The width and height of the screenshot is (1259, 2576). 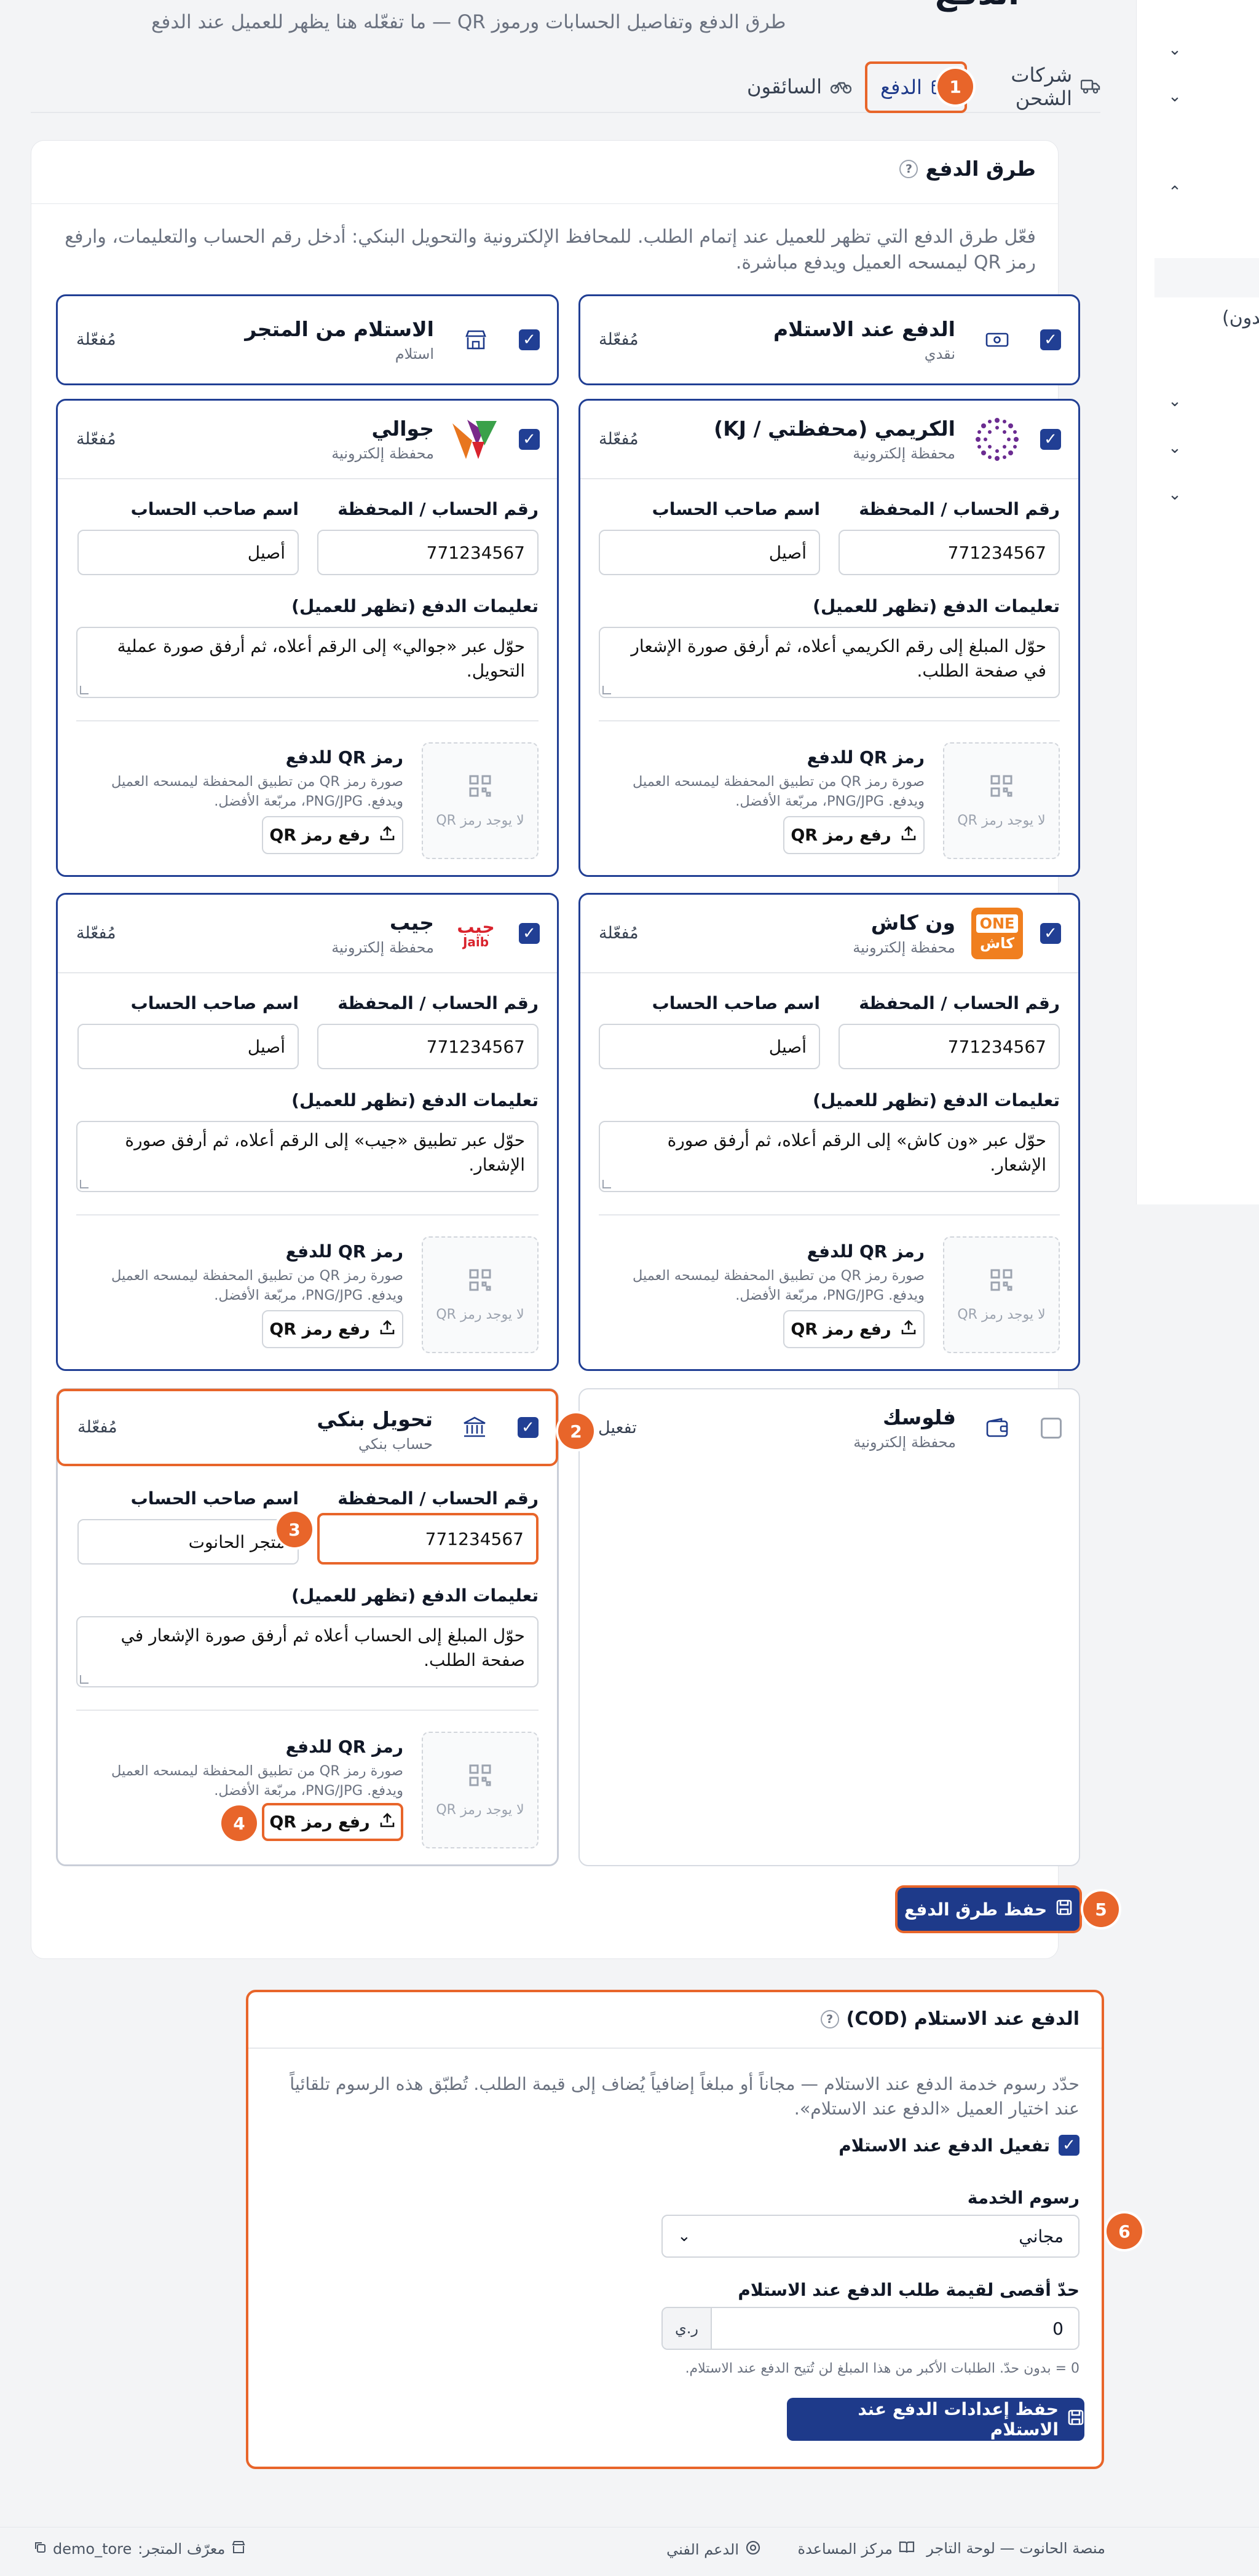 What do you see at coordinates (1048, 86) in the screenshot?
I see `tab-carriers: شركات الشحن` at bounding box center [1048, 86].